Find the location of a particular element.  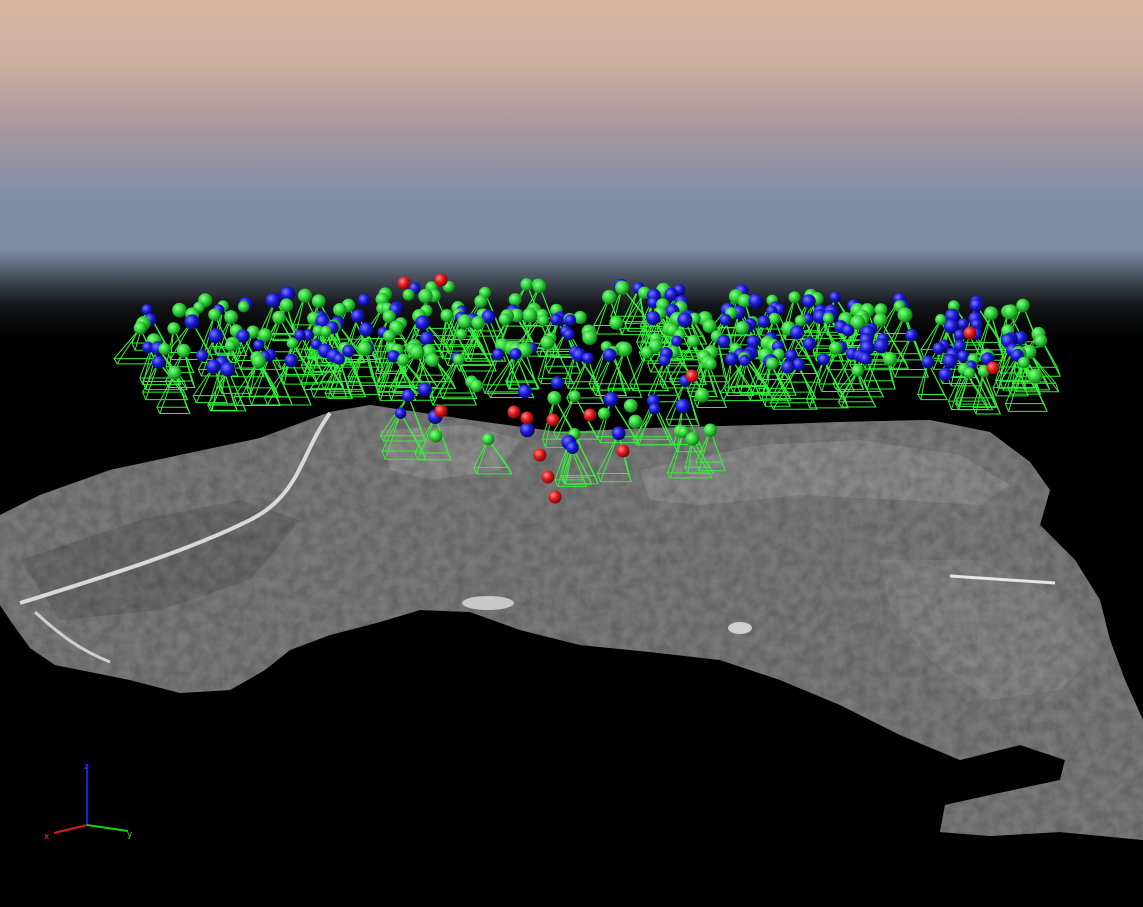

y-axis-line is located at coordinates (107, 828).